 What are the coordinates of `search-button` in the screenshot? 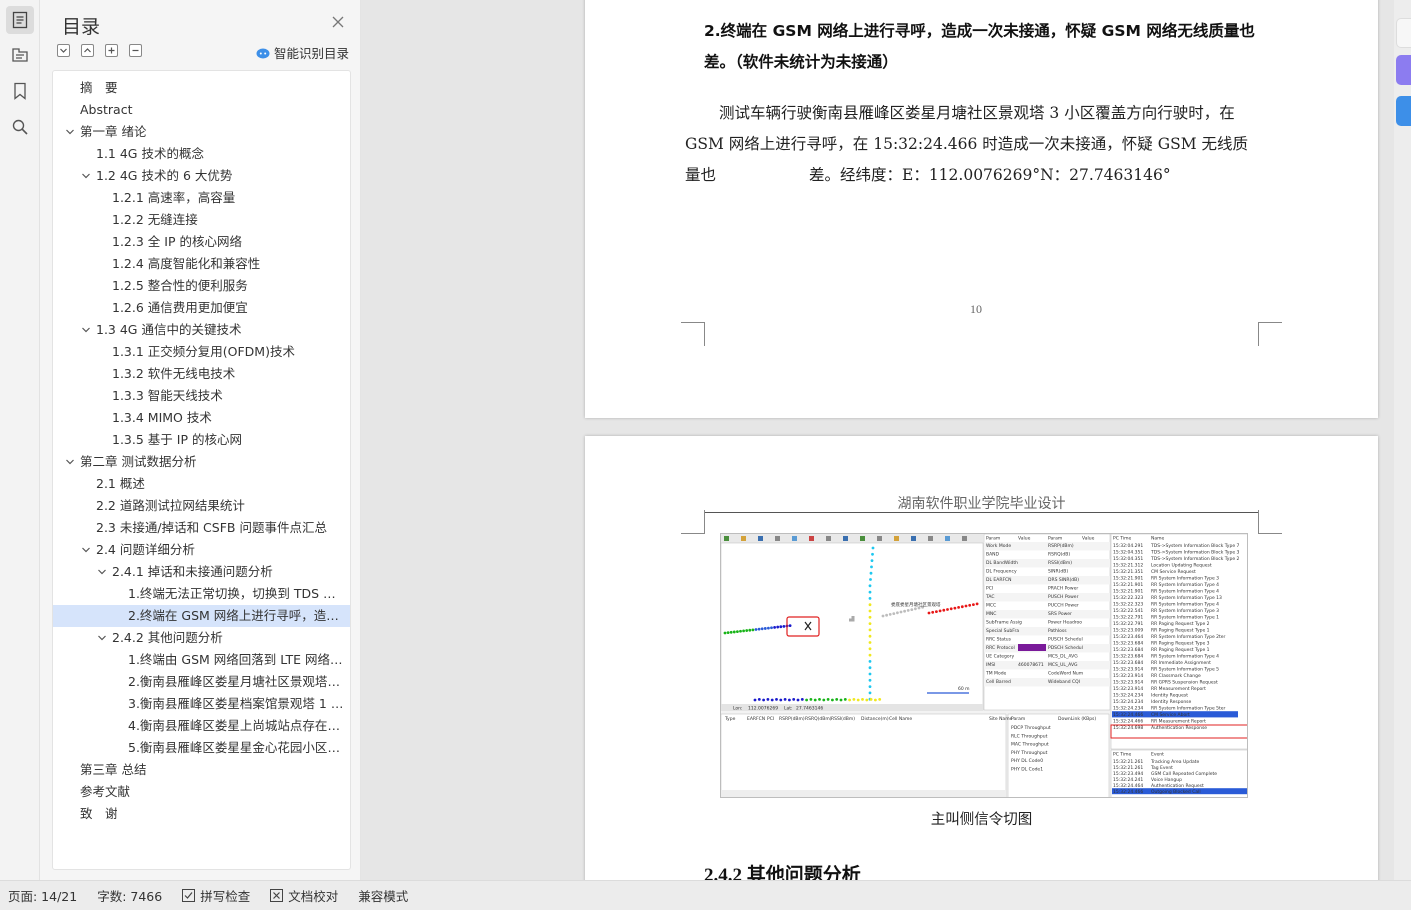 It's located at (20, 127).